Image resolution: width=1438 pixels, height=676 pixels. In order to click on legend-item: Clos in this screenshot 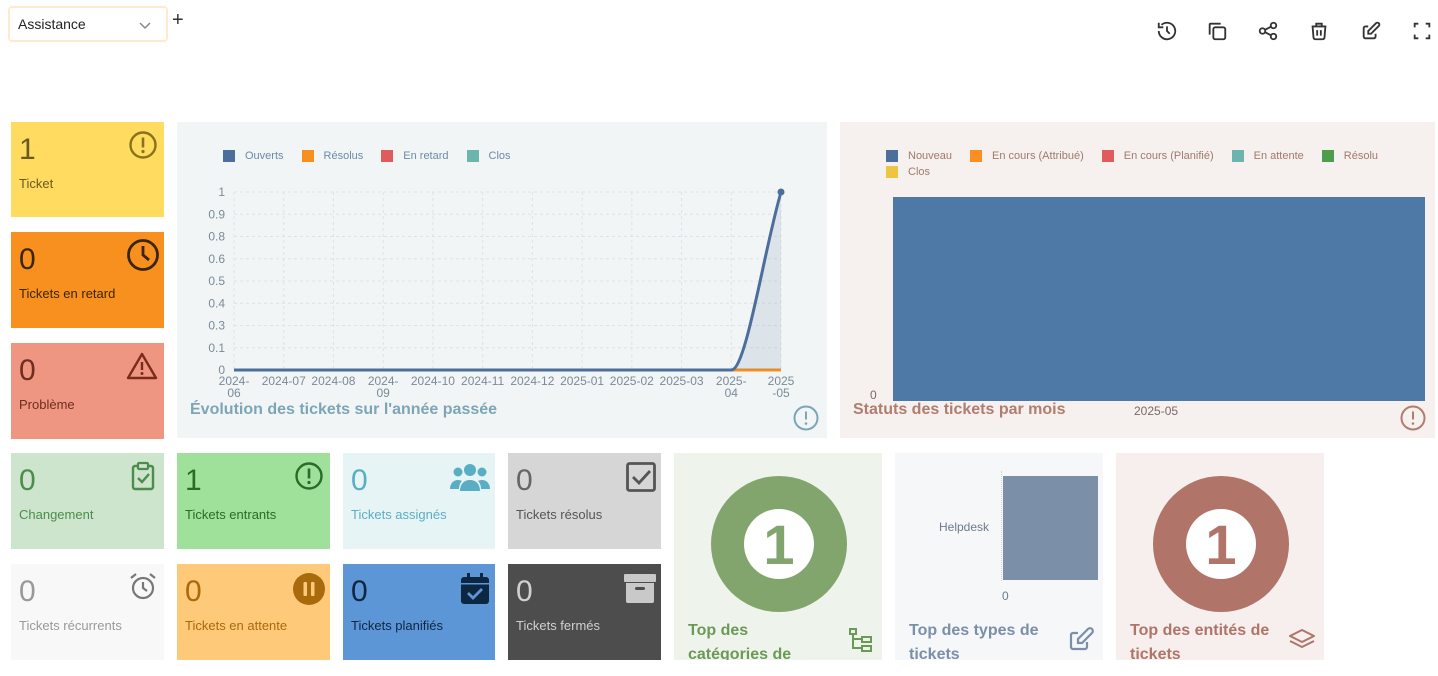, I will do `click(908, 172)`.